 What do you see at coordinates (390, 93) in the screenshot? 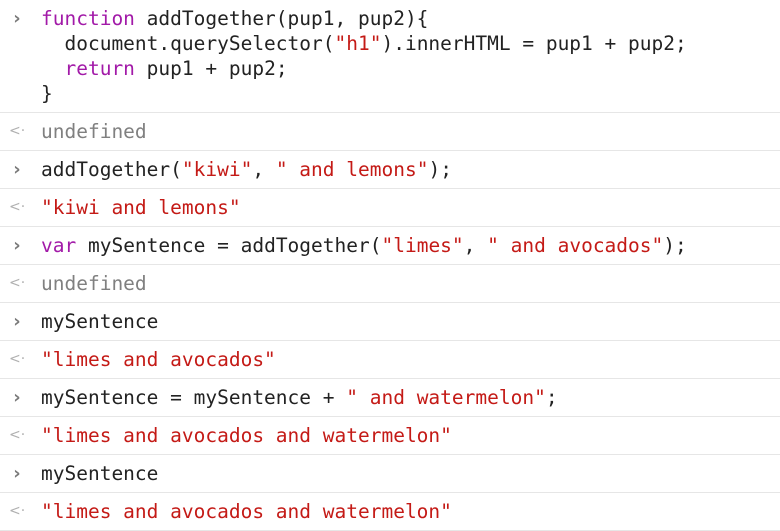
I see `input-line: }` at bounding box center [390, 93].